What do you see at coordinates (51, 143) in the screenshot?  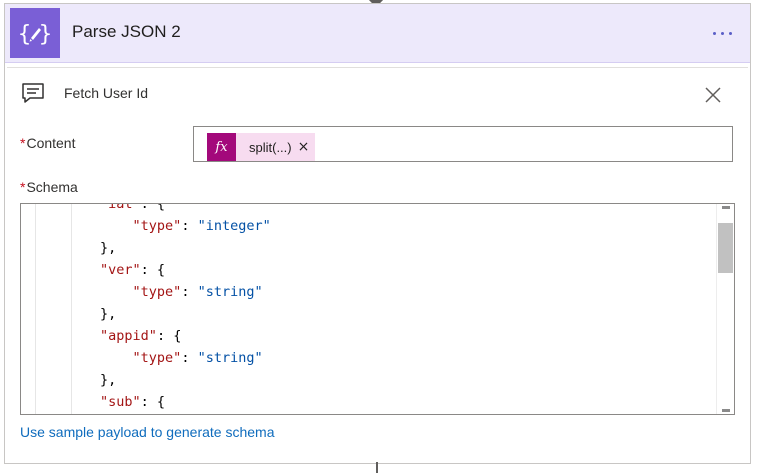 I see `content-label-text: Content` at bounding box center [51, 143].